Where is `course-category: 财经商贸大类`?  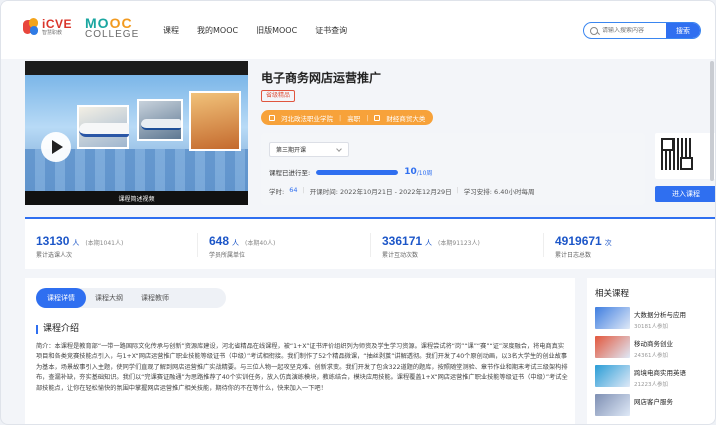
course-category: 财经商贸大类 is located at coordinates (406, 118).